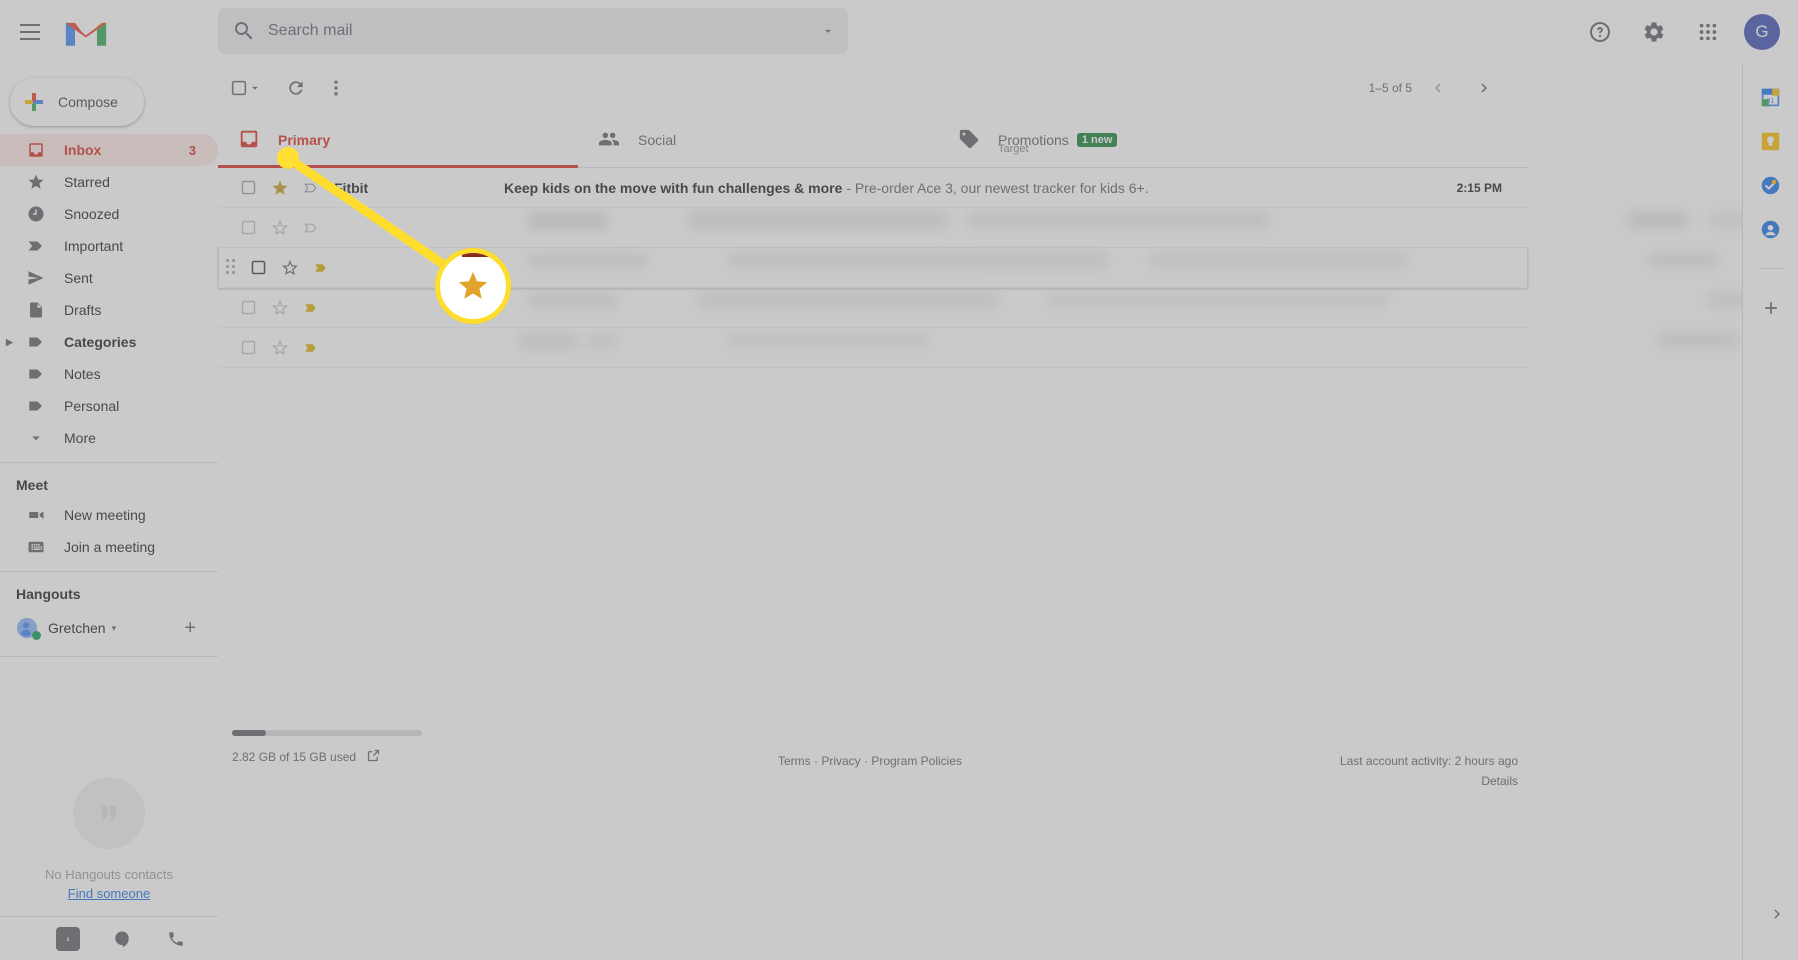 This screenshot has height=960, width=1798. Describe the element at coordinates (109, 515) in the screenshot. I see `sidebar-item-new-meeting: New meeting` at that location.